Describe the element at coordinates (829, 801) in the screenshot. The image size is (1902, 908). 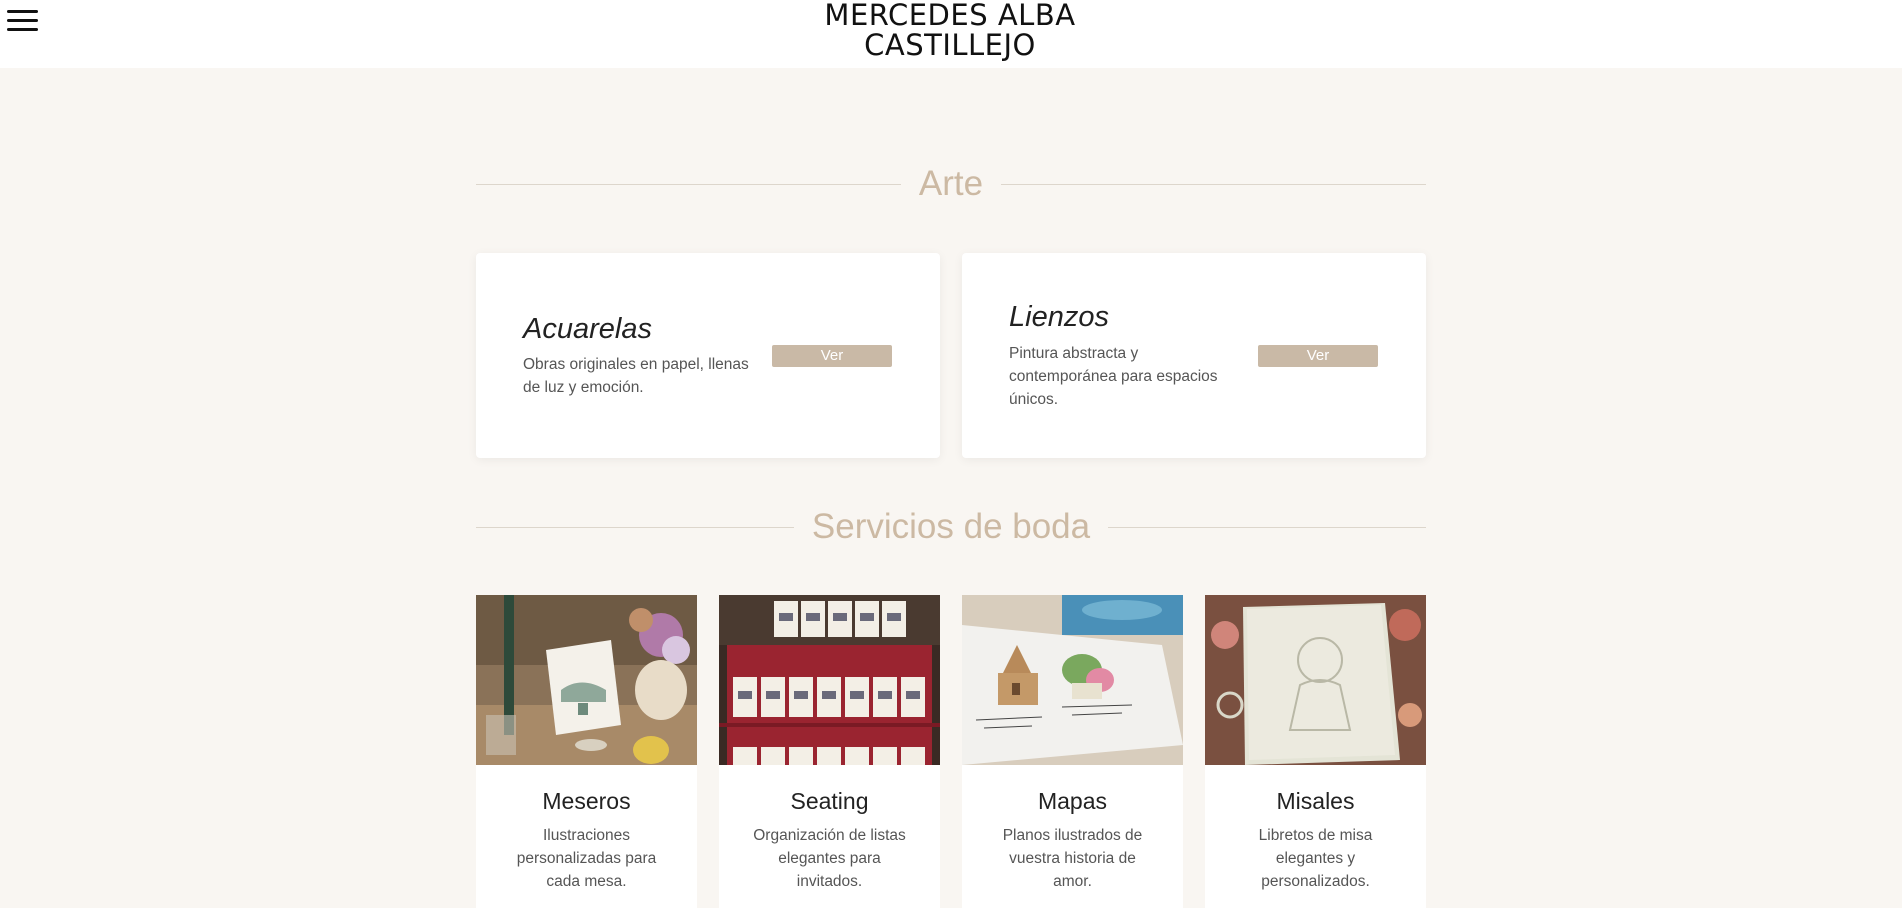
I see `service-title: Seating` at that location.